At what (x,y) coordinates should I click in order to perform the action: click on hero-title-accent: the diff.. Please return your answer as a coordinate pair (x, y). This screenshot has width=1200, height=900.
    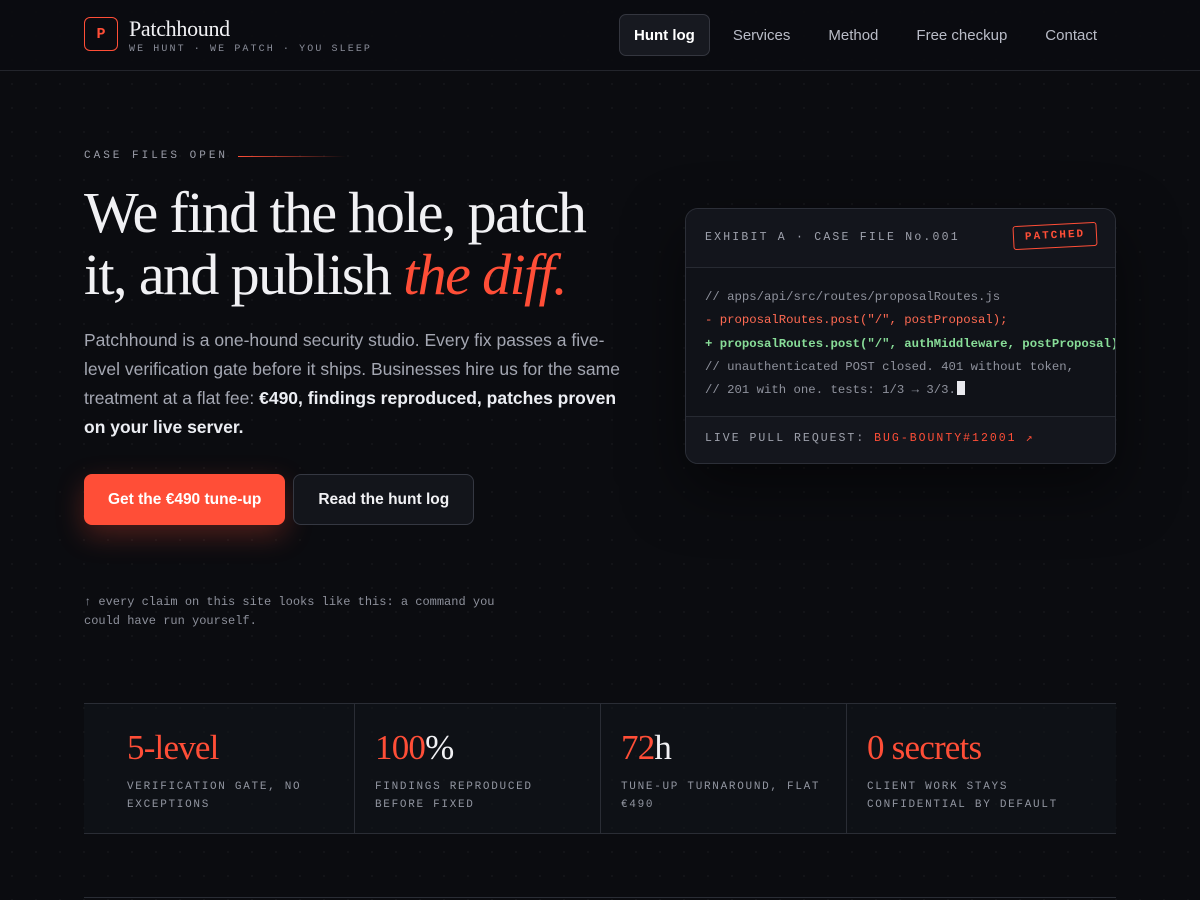
    Looking at the image, I should click on (485, 274).